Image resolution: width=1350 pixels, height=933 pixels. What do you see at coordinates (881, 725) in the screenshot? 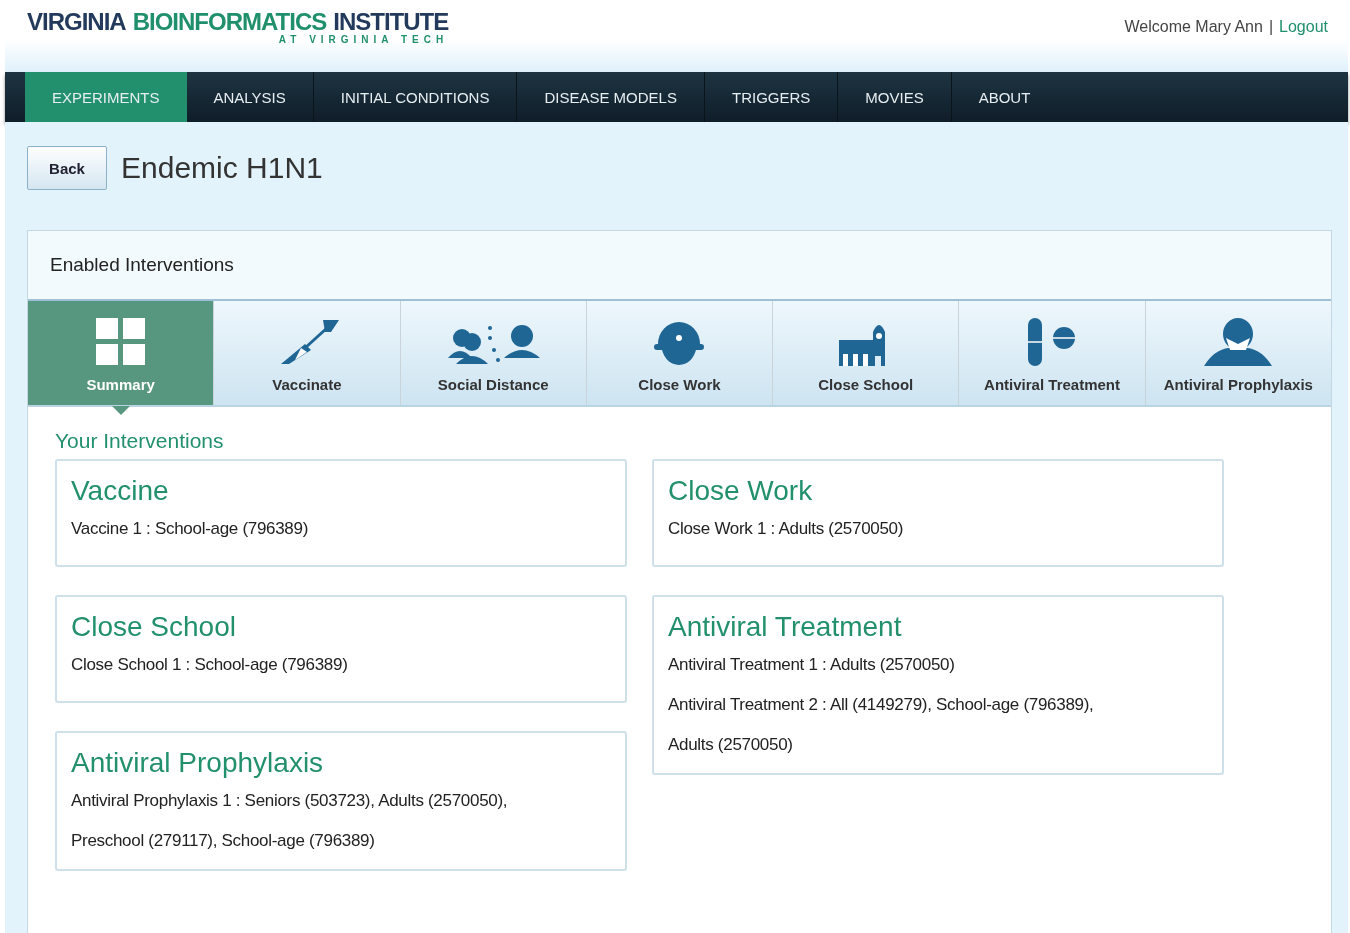
I see `intervention-detail: Antiviral Treatment 2 : All (4149279), School-age (796389), Adults (2570050)` at bounding box center [881, 725].